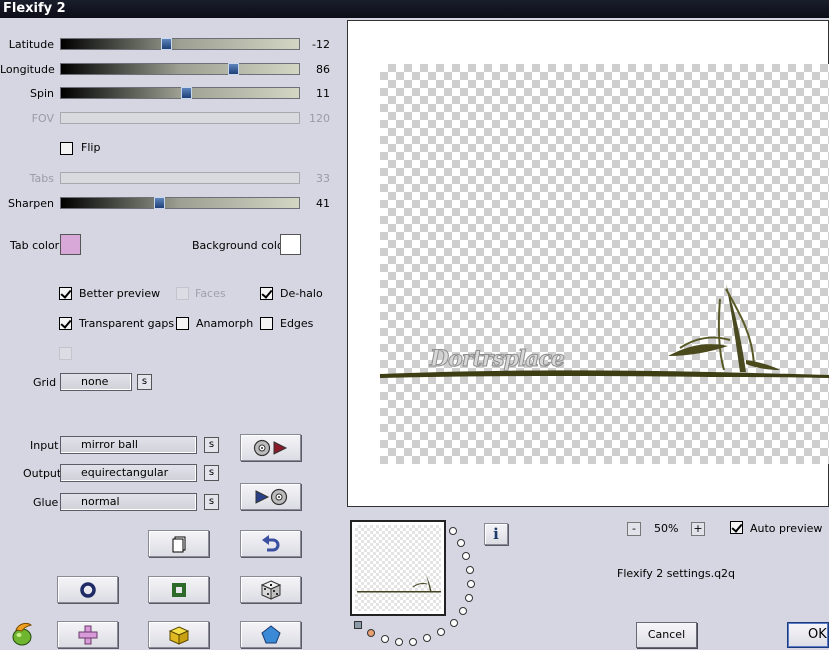 The height and width of the screenshot is (650, 829). What do you see at coordinates (301, 293) in the screenshot?
I see `de-halo-label: De-halo` at bounding box center [301, 293].